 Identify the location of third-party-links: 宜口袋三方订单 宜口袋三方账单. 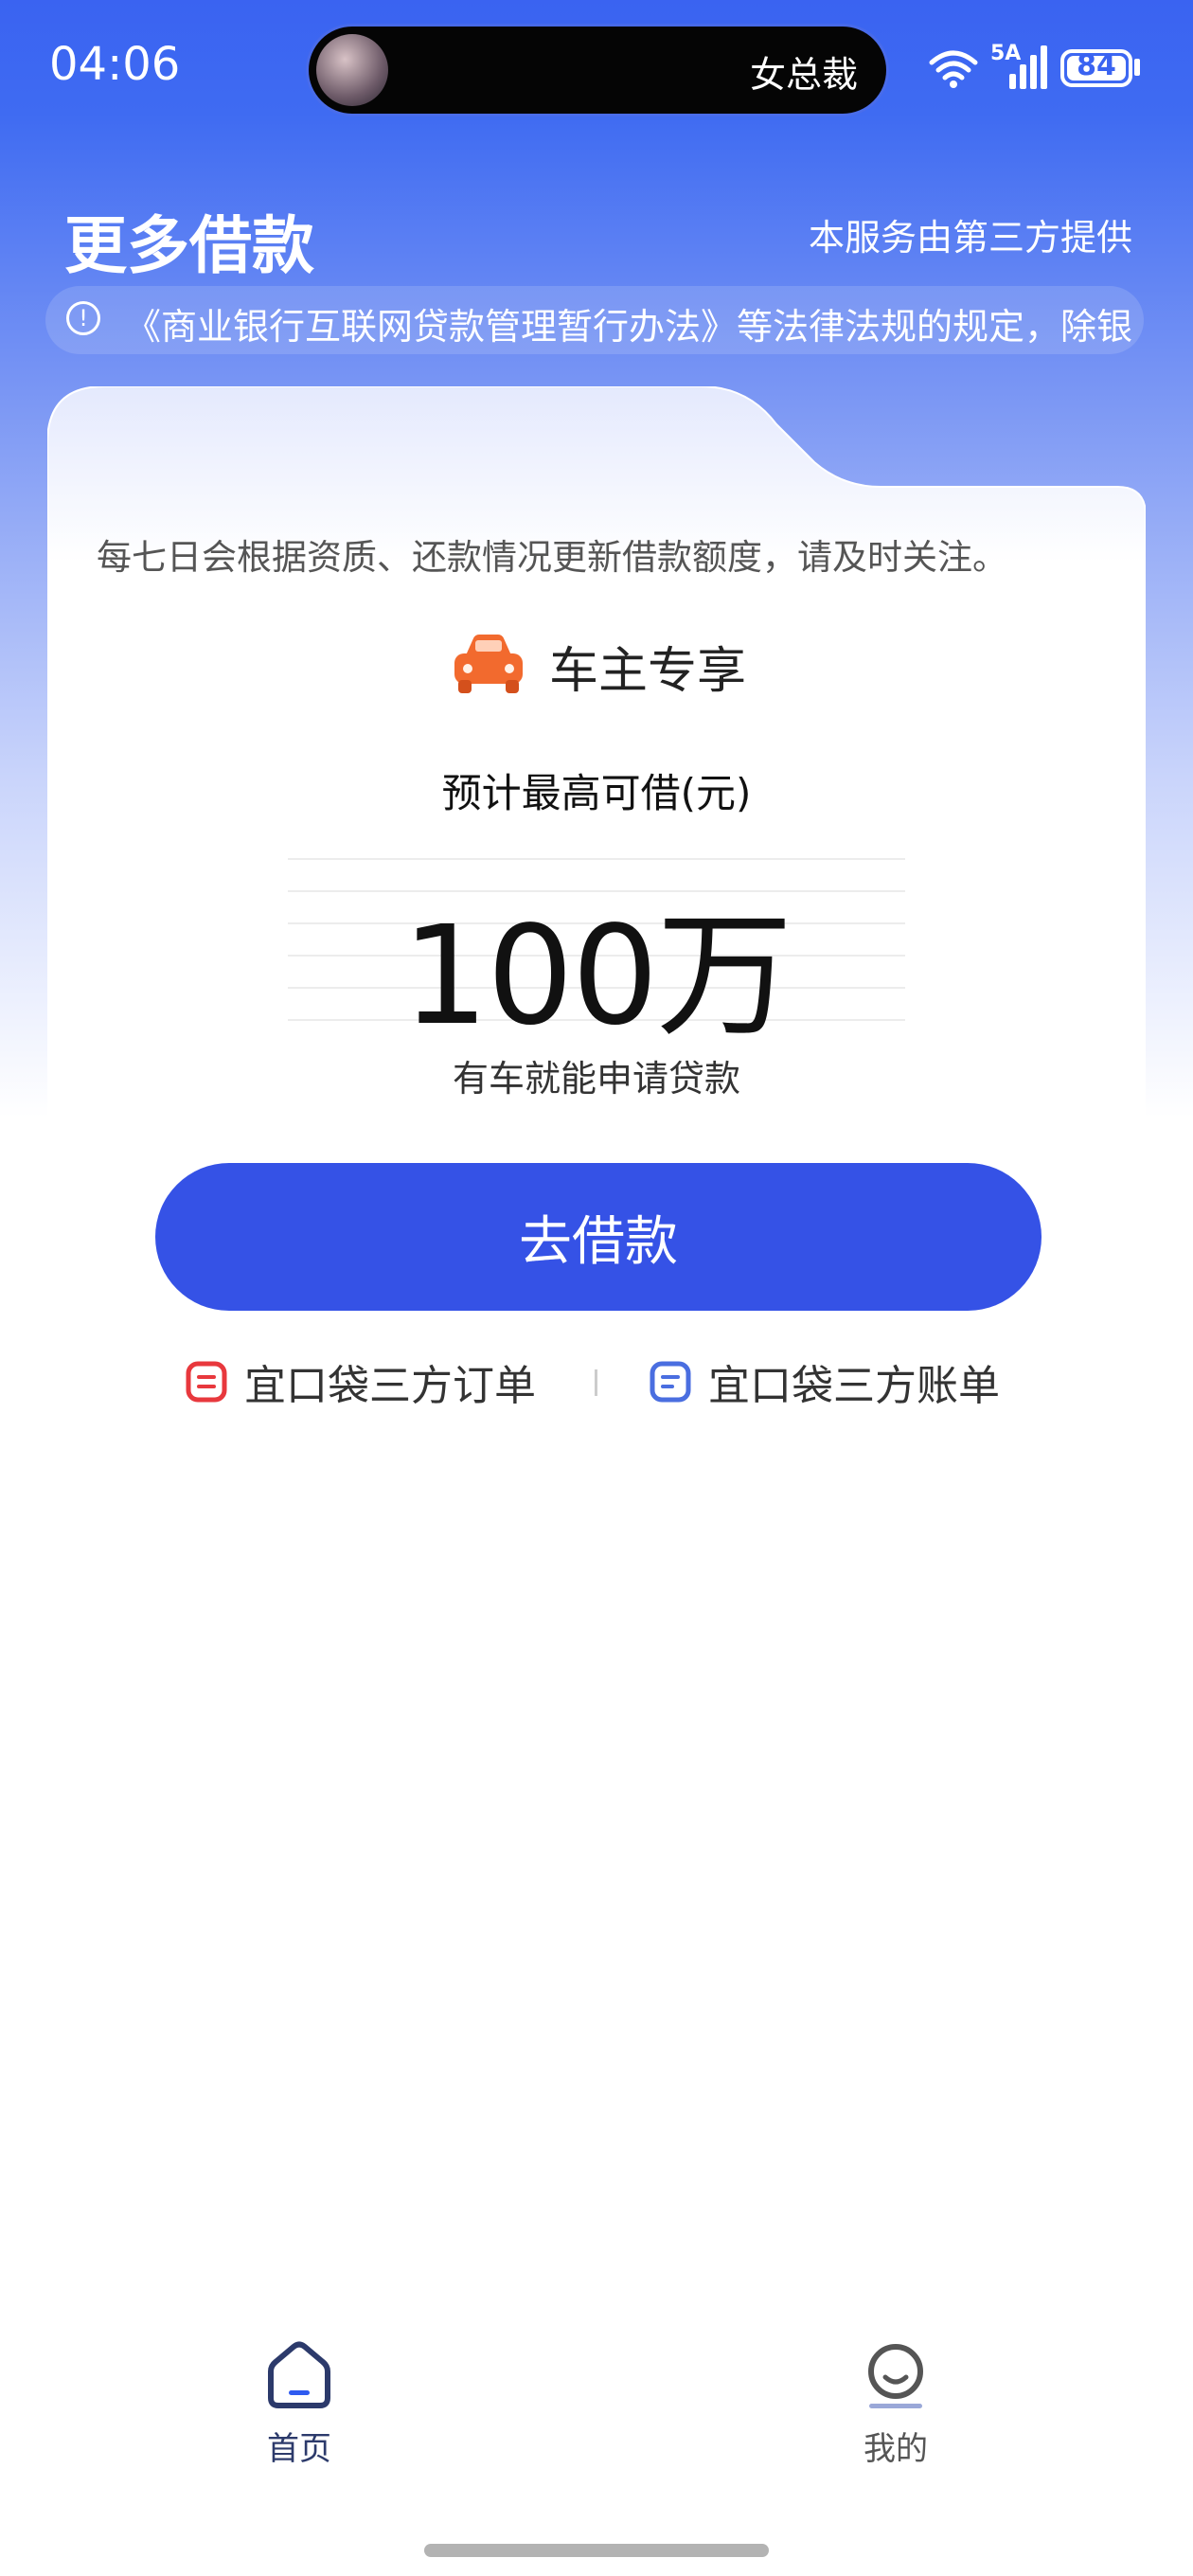
(596, 1382).